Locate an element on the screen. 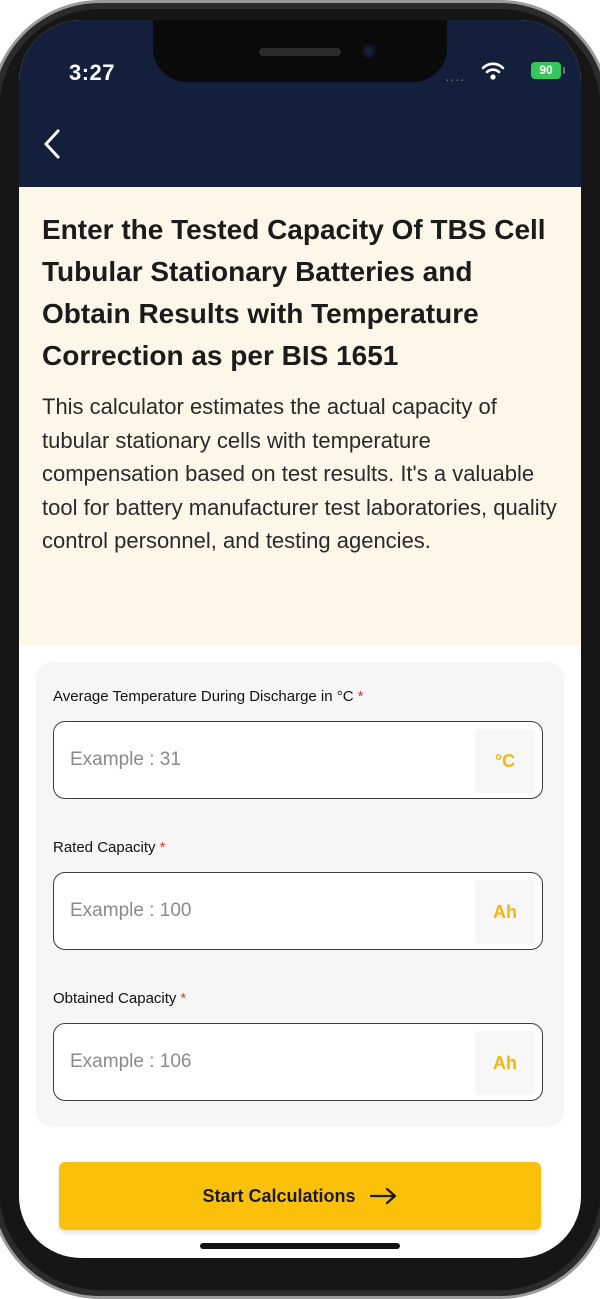 This screenshot has width=600, height=1299. back-button is located at coordinates (52, 144).